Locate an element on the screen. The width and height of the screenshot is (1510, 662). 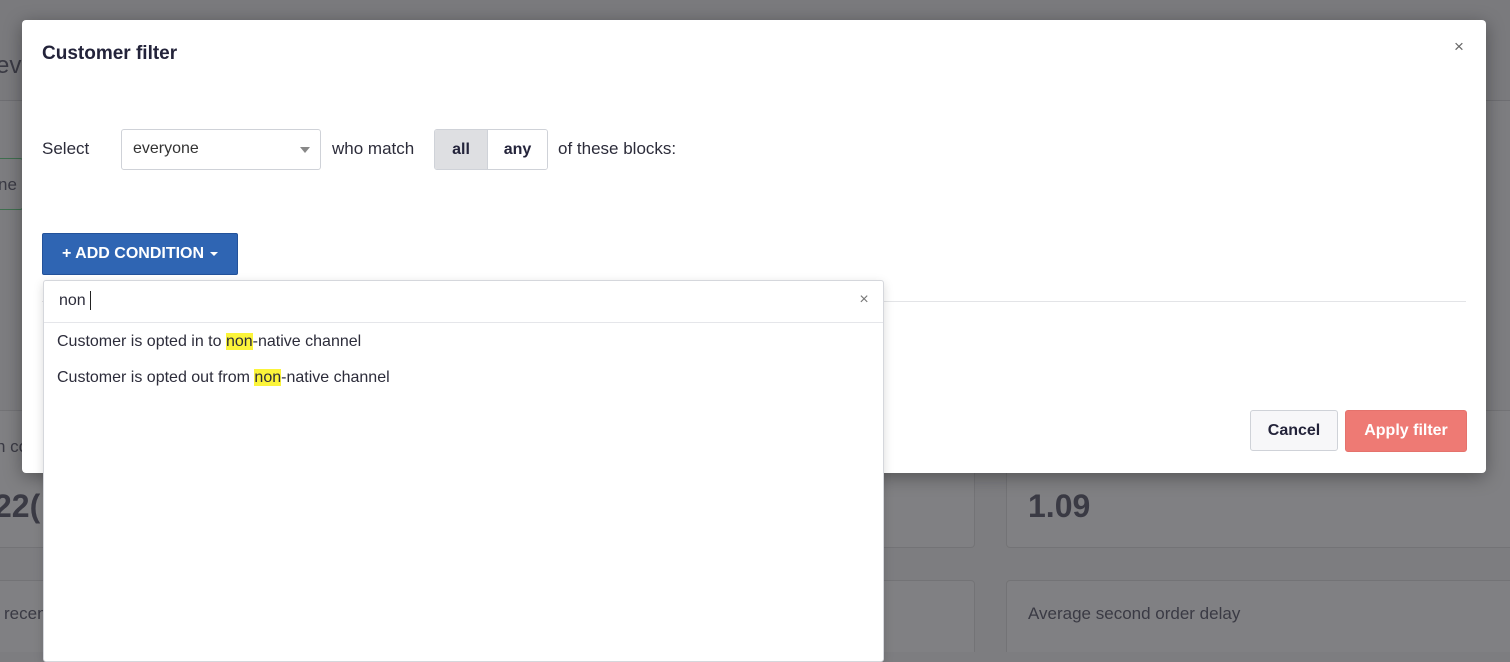
audience-select-value: everyone is located at coordinates (166, 148).